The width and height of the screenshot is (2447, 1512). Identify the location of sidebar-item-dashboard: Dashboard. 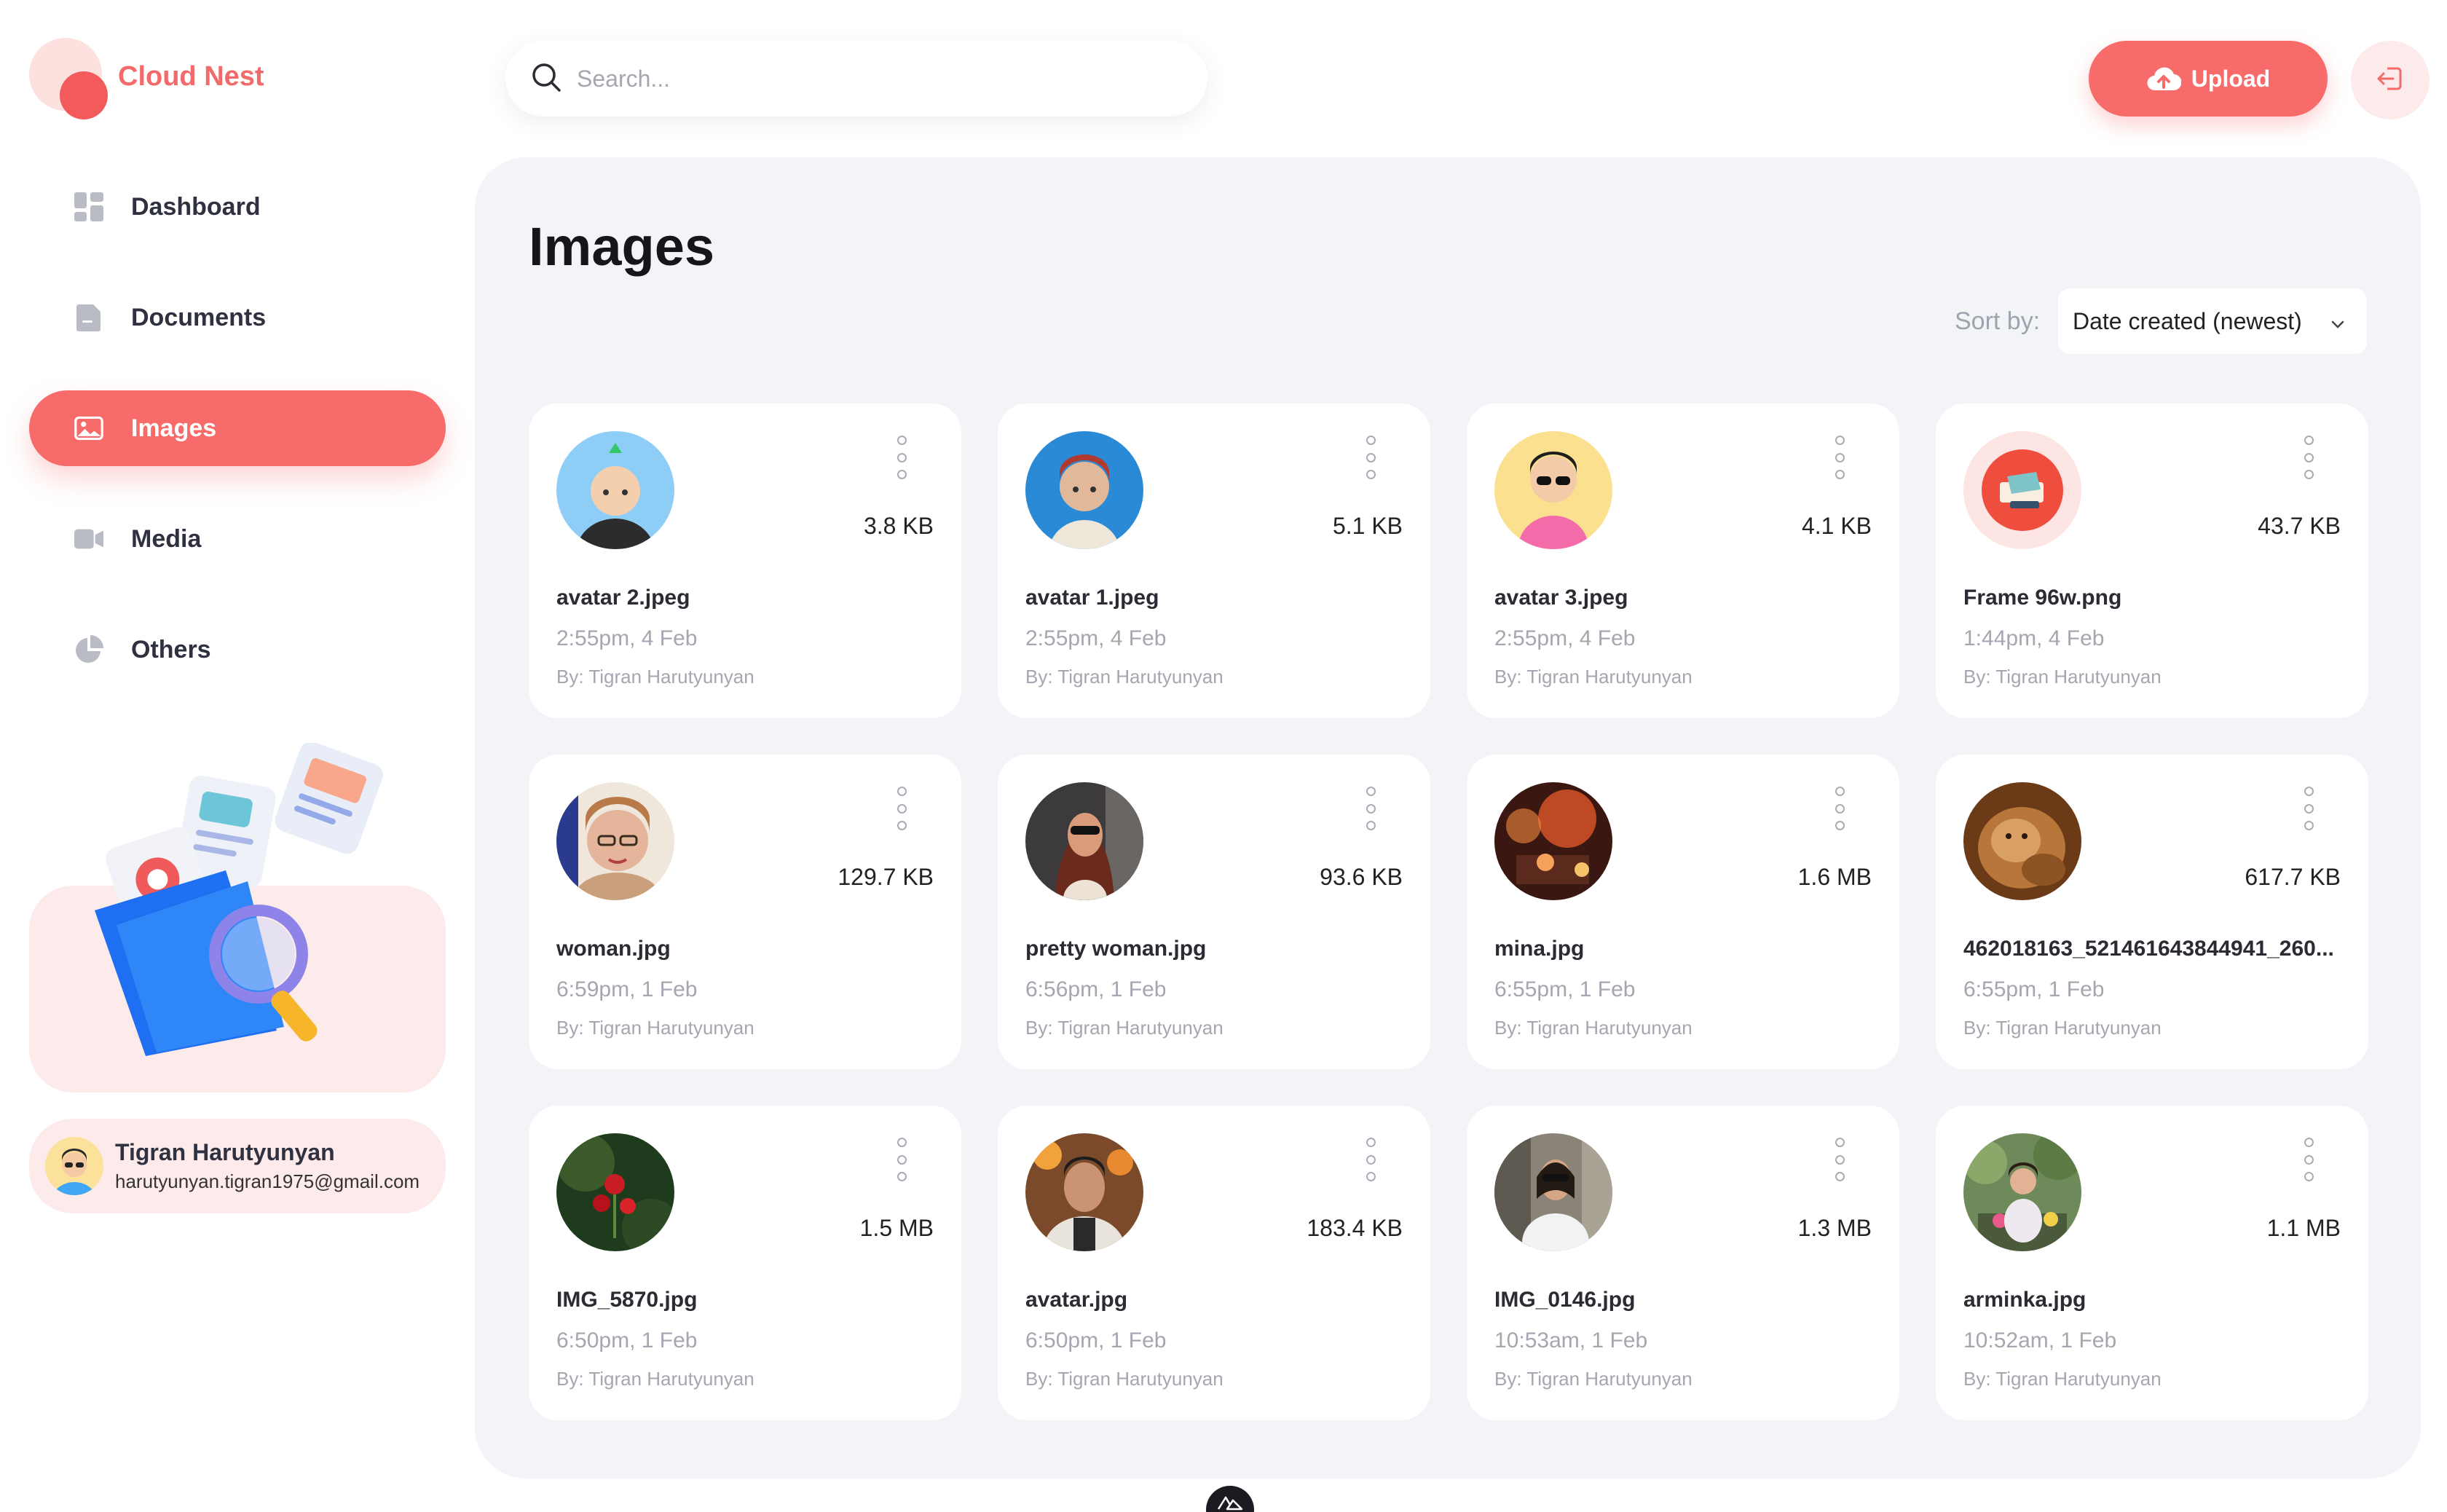
(237, 207).